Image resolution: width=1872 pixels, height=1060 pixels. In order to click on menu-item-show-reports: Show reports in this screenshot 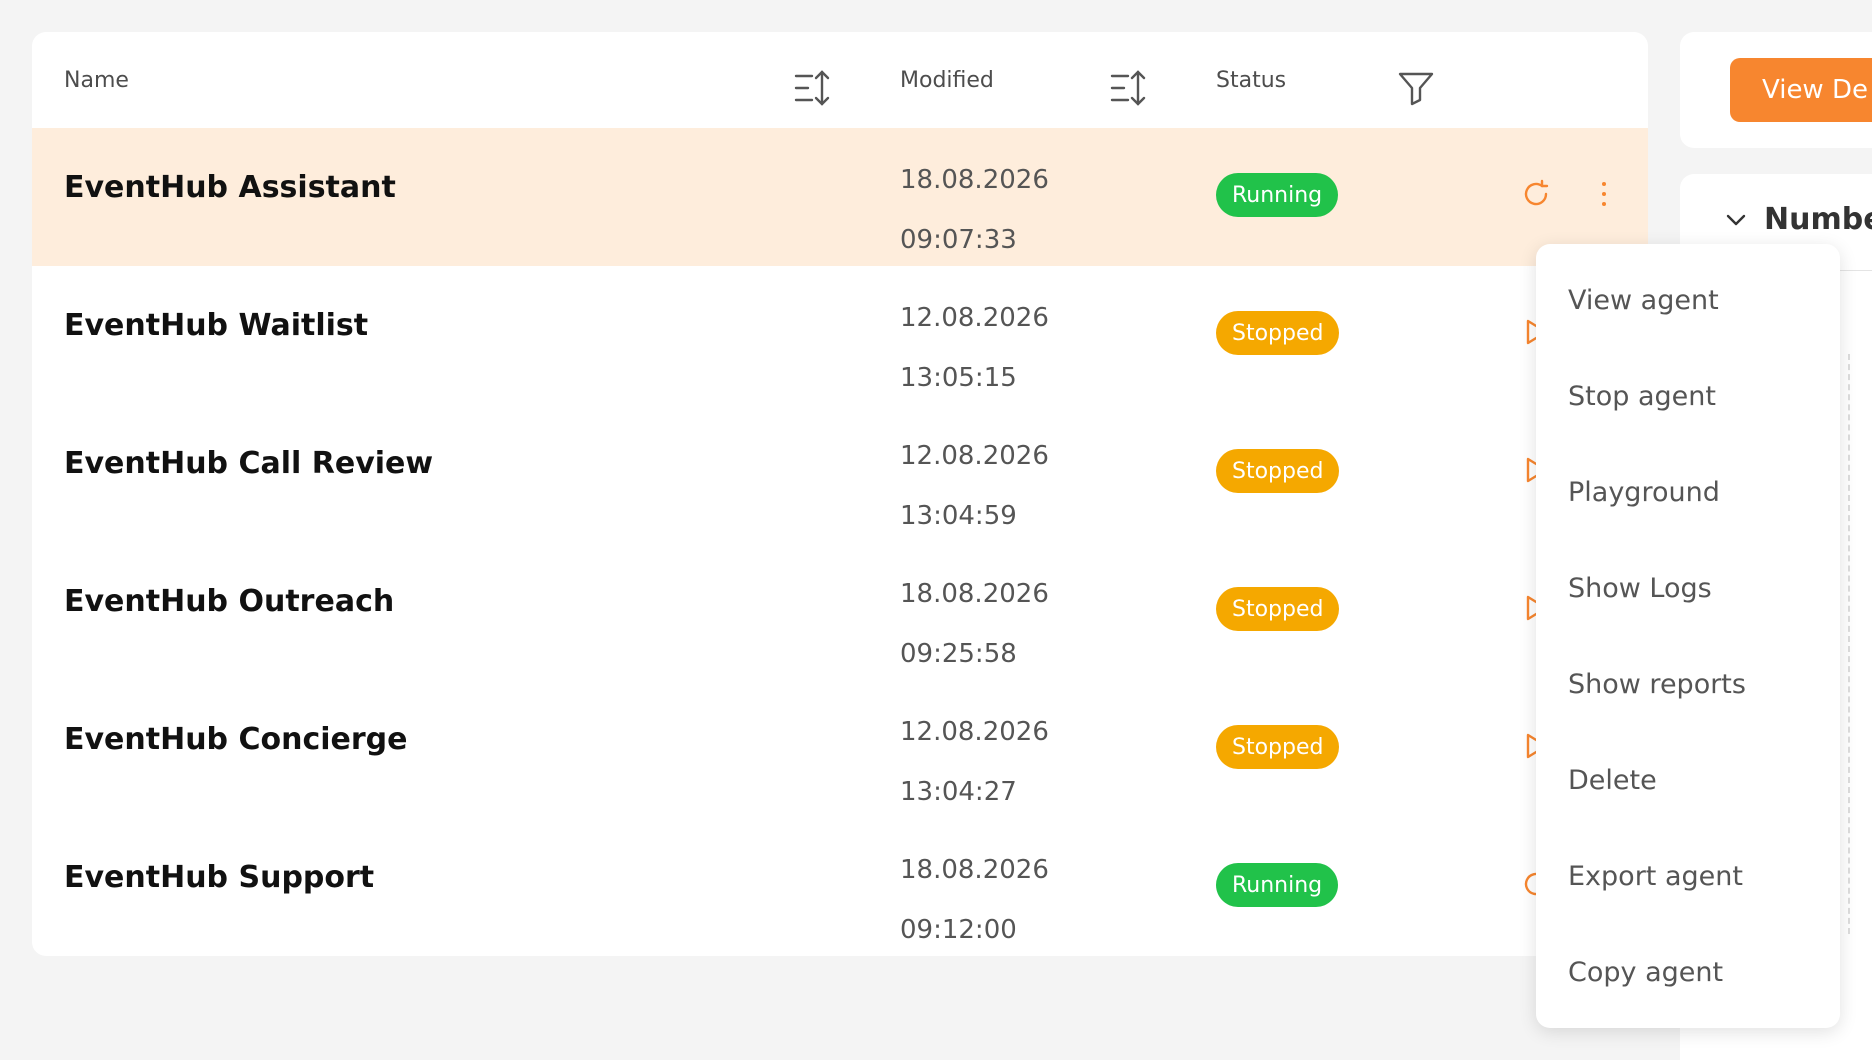, I will do `click(1657, 684)`.